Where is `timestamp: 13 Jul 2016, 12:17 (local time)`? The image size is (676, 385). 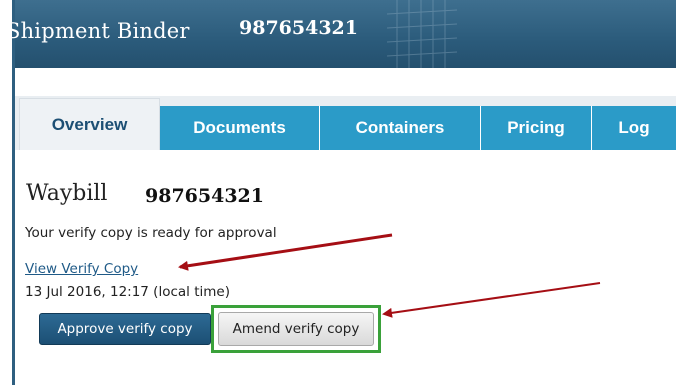 timestamp: 13 Jul 2016, 12:17 (local time) is located at coordinates (127, 292).